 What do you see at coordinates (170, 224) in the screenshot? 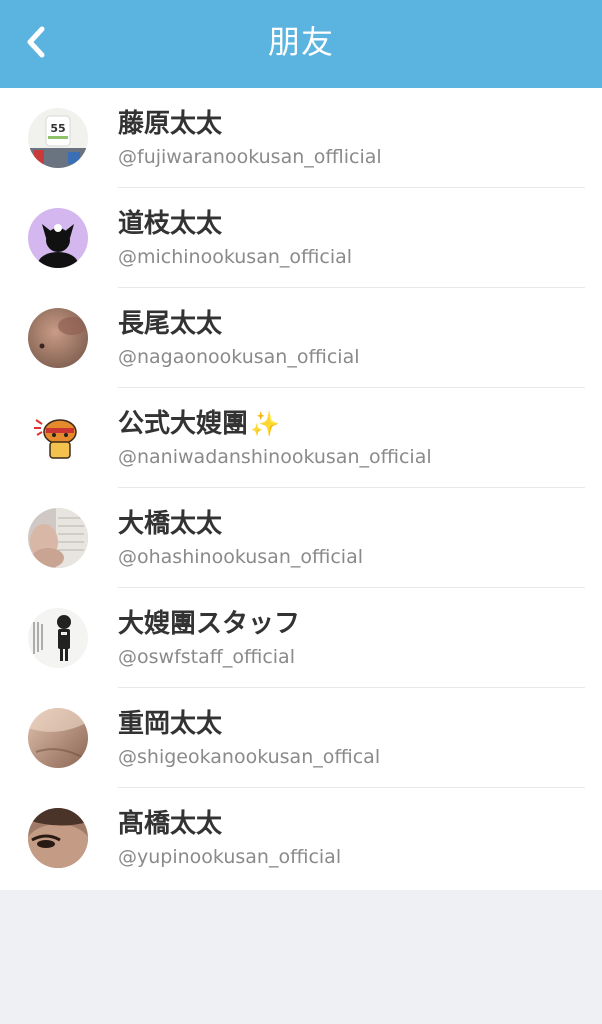
I see `friend-name: 道枝太太` at bounding box center [170, 224].